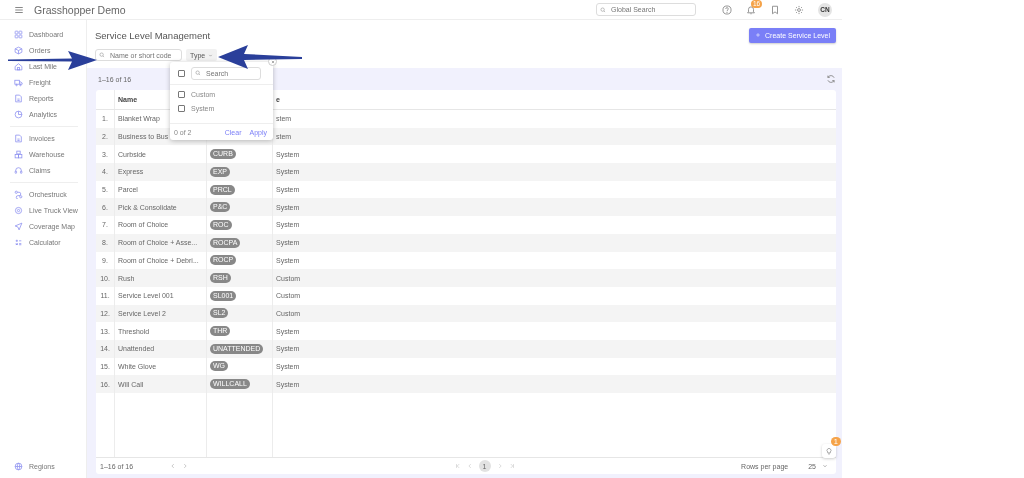 The height and width of the screenshot is (478, 1024). I want to click on help-button, so click(829, 451).